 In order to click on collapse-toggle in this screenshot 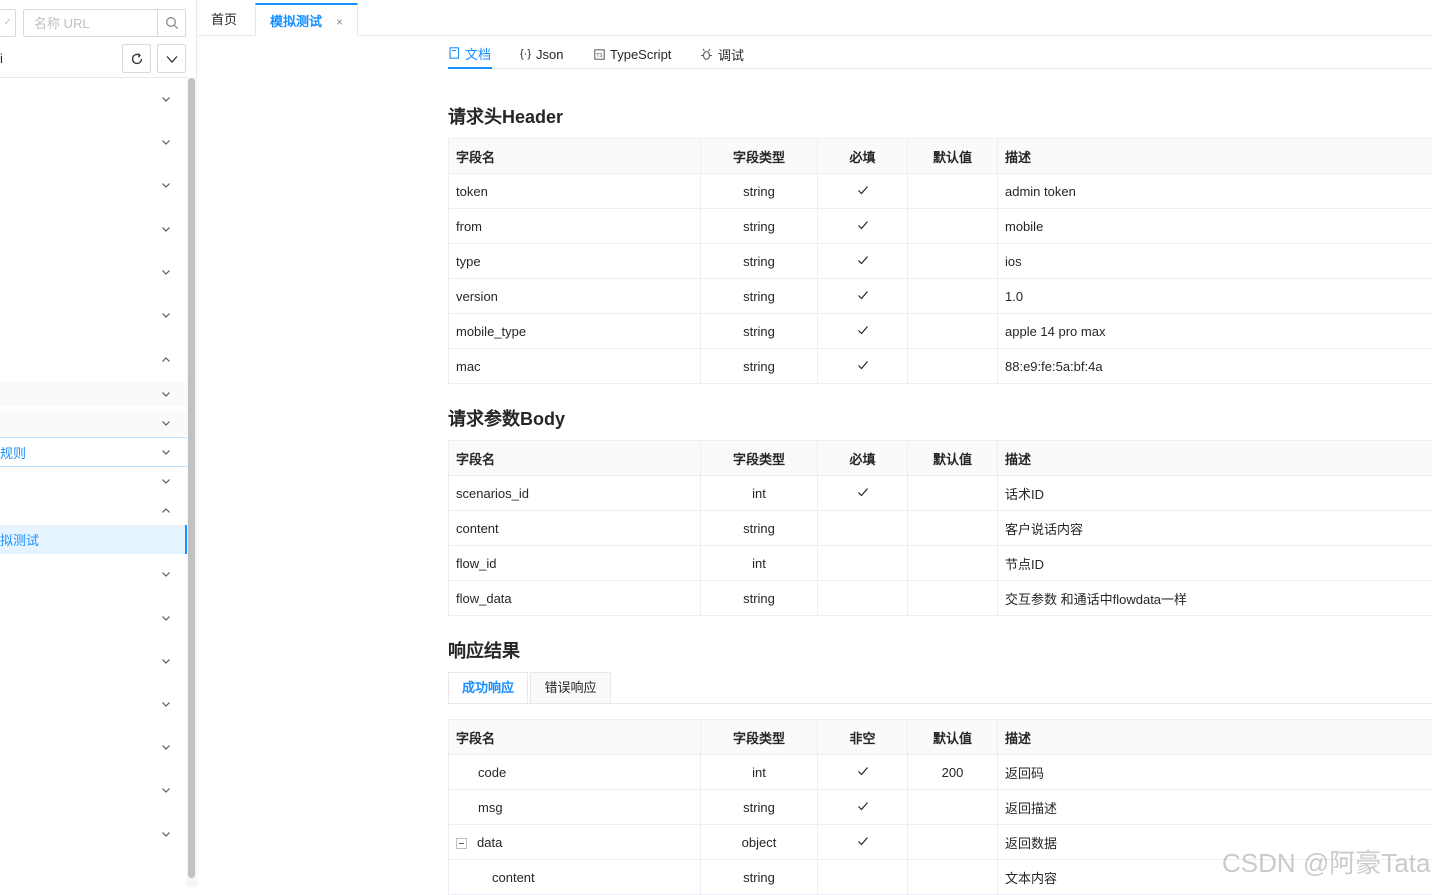, I will do `click(461, 843)`.